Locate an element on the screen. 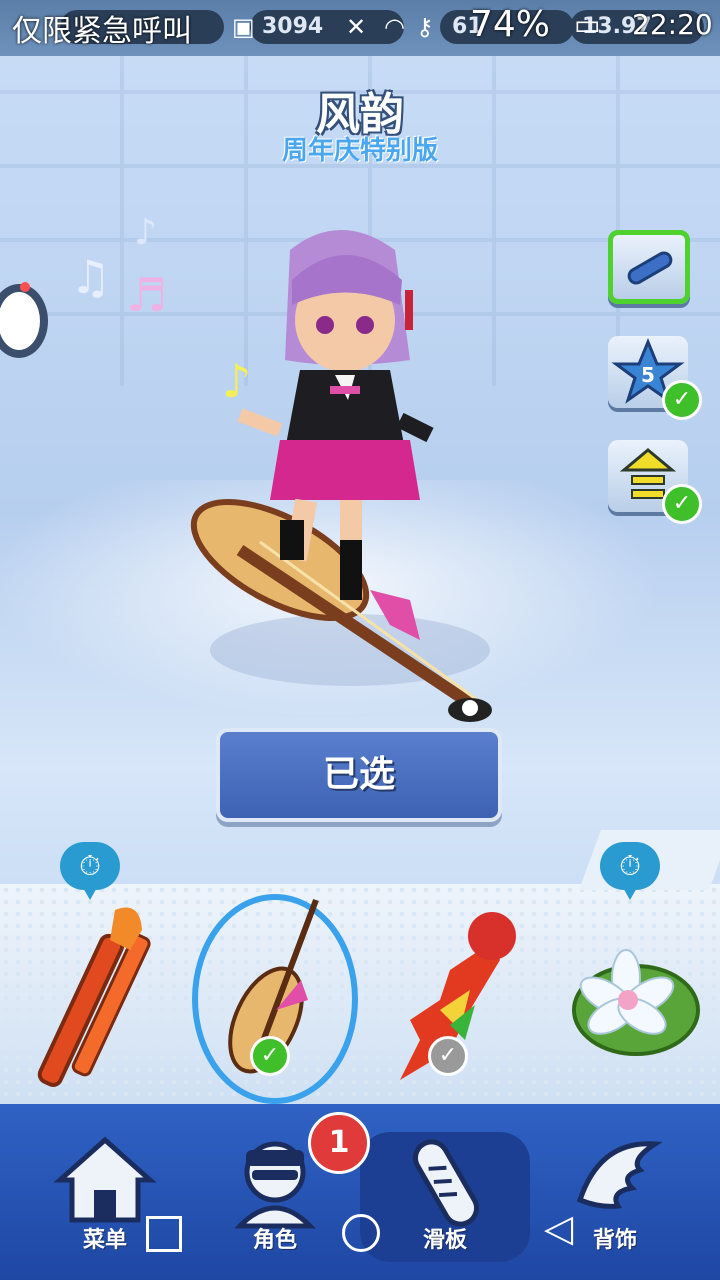 The image size is (720, 1280). board-item-lotus is located at coordinates (641, 995).